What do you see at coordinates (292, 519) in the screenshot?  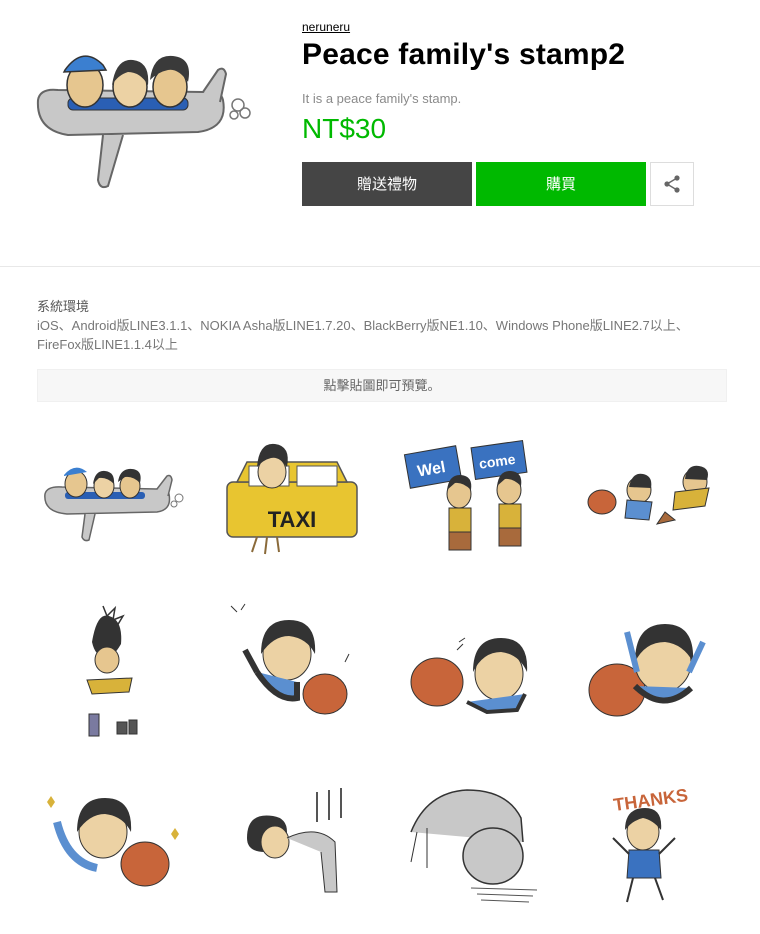 I see `taxi-text: TAXI` at bounding box center [292, 519].